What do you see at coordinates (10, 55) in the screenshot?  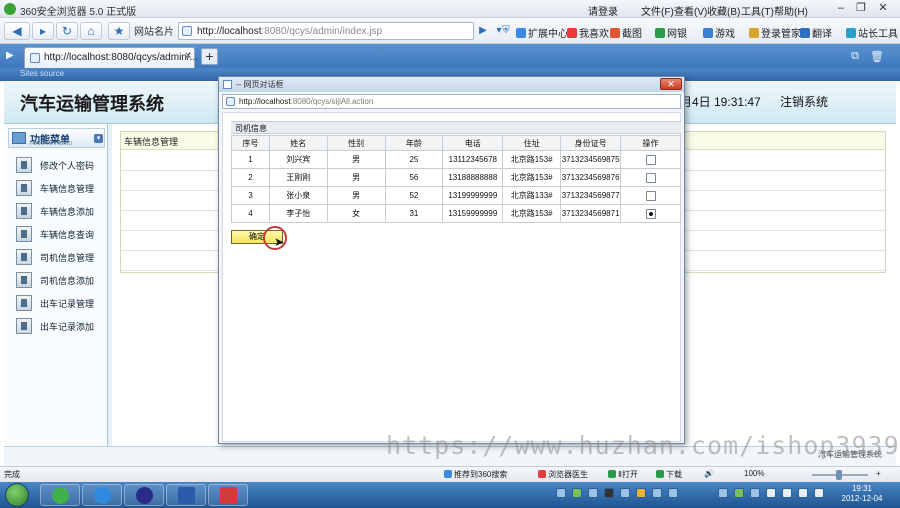 I see `sidebar-toggle-icon: ▶` at bounding box center [10, 55].